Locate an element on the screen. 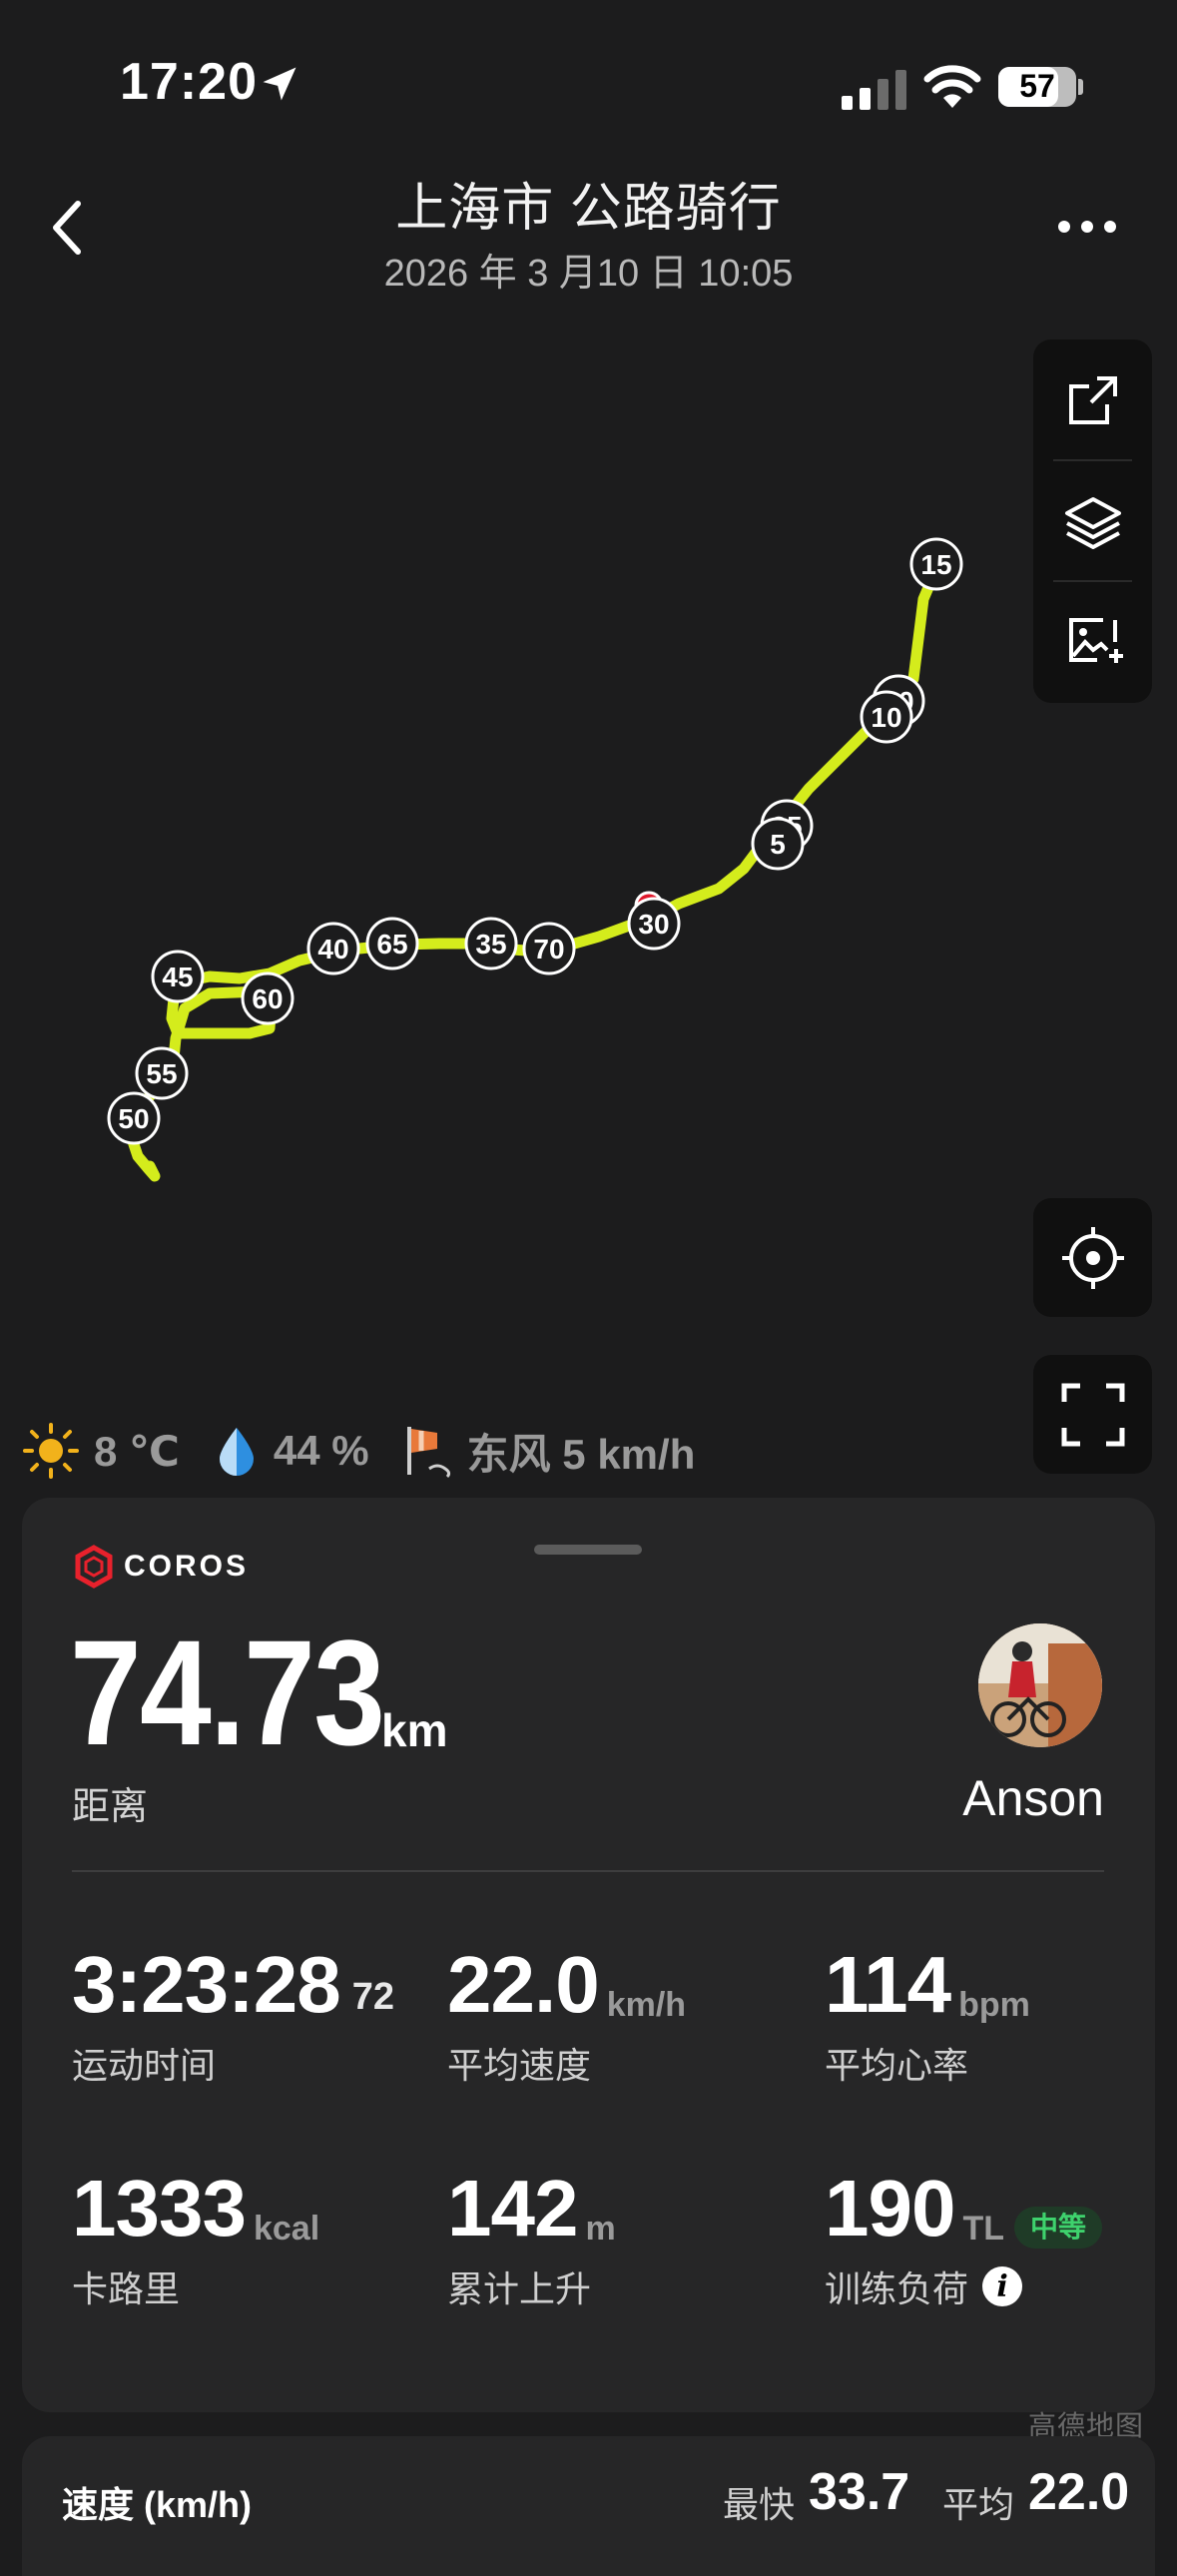 The image size is (1177, 2576). locate-button is located at coordinates (1092, 1257).